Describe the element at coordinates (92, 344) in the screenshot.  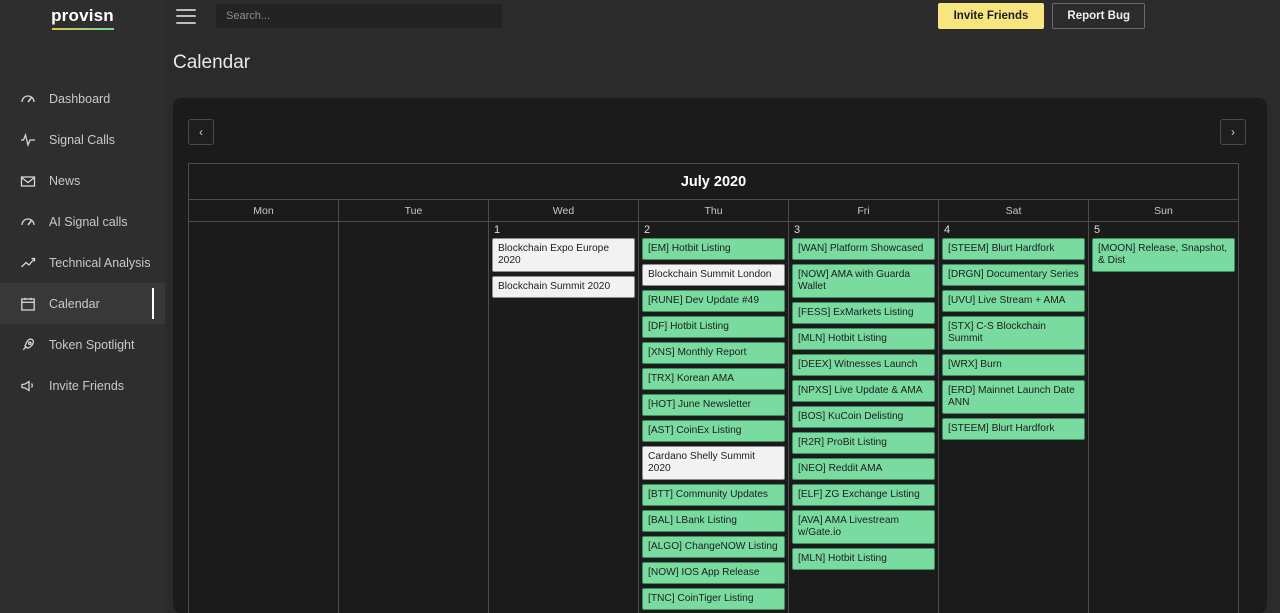
I see `sidebar-item-label: Token Spotlight` at that location.